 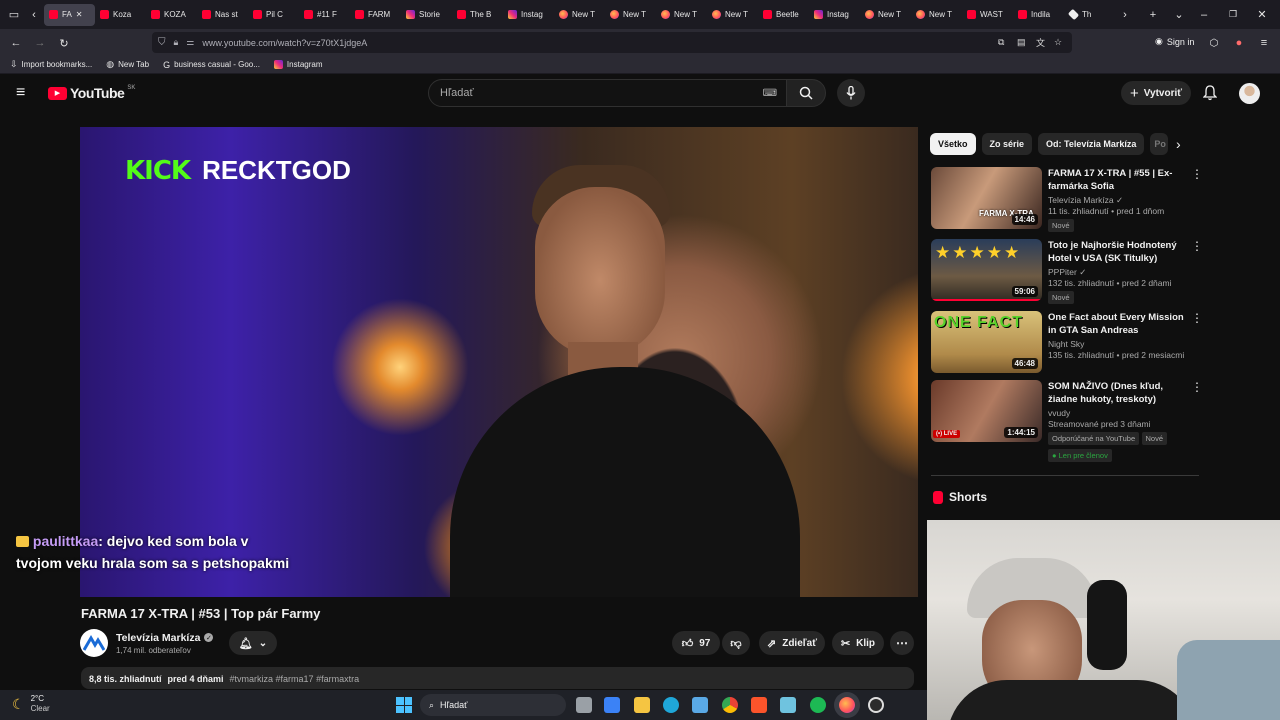 I want to click on back-icon: ←, so click(x=16, y=43).